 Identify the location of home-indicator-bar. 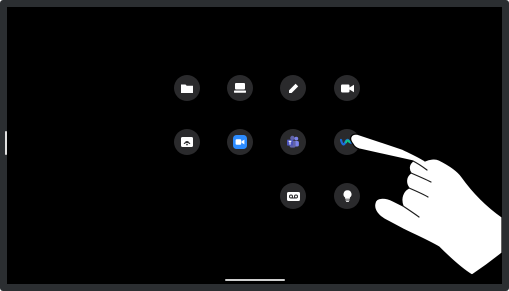
(255, 280).